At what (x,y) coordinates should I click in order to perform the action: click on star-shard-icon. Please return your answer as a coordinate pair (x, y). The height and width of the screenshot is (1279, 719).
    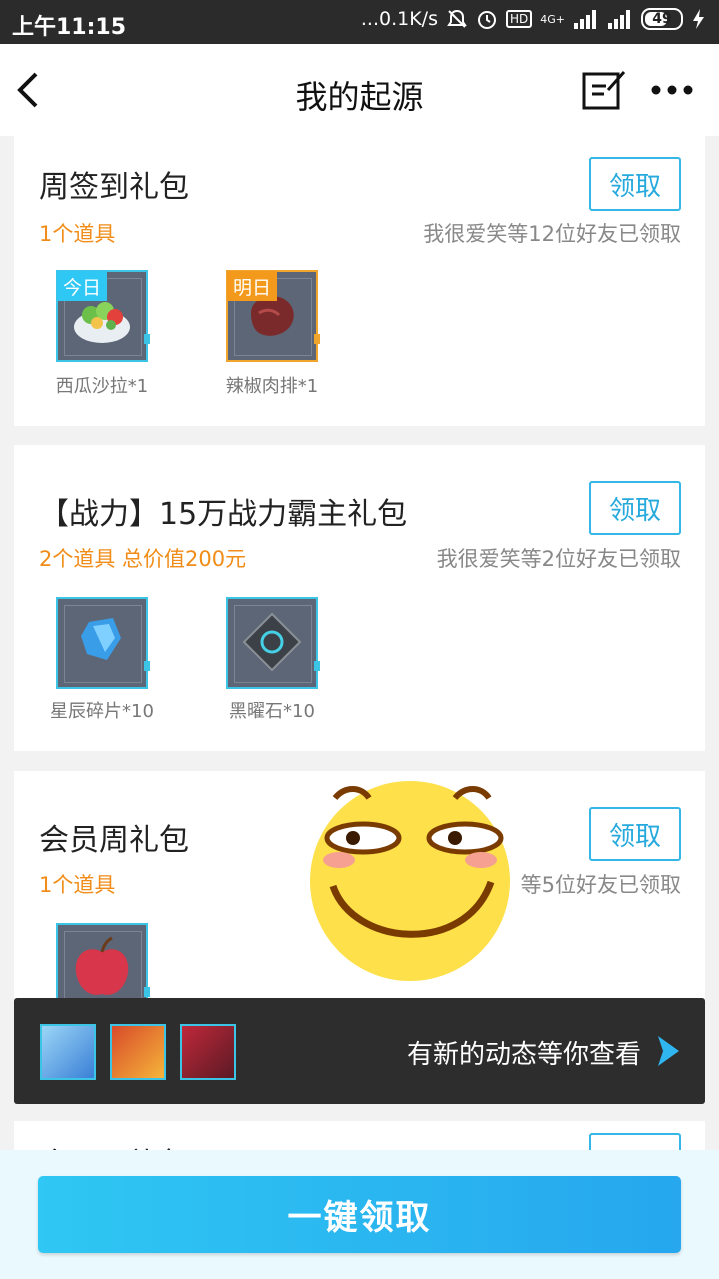
    Looking at the image, I should click on (101, 639).